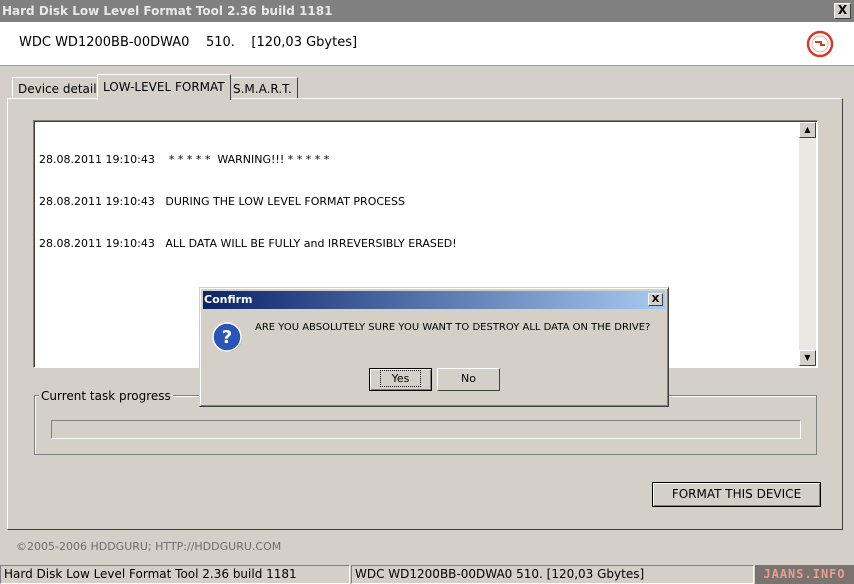 This screenshot has width=854, height=584. Describe the element at coordinates (262, 88) in the screenshot. I see `tab-smart: S.M.A.R.T.` at that location.